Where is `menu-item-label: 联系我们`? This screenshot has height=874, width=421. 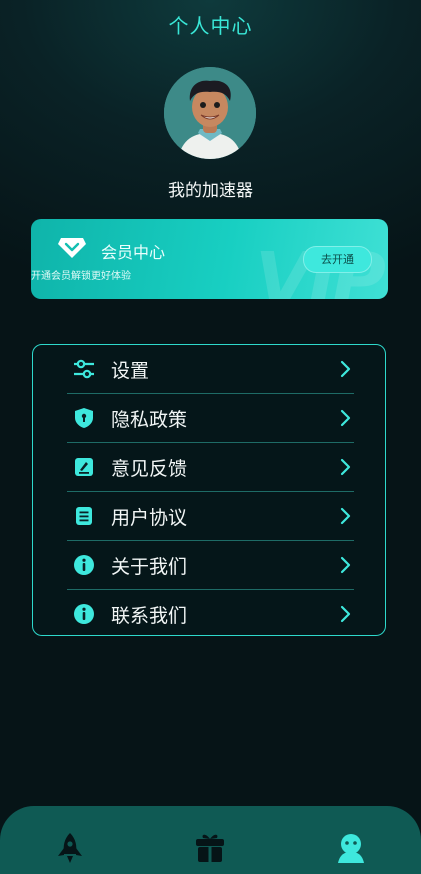
menu-item-label: 联系我们 is located at coordinates (149, 616).